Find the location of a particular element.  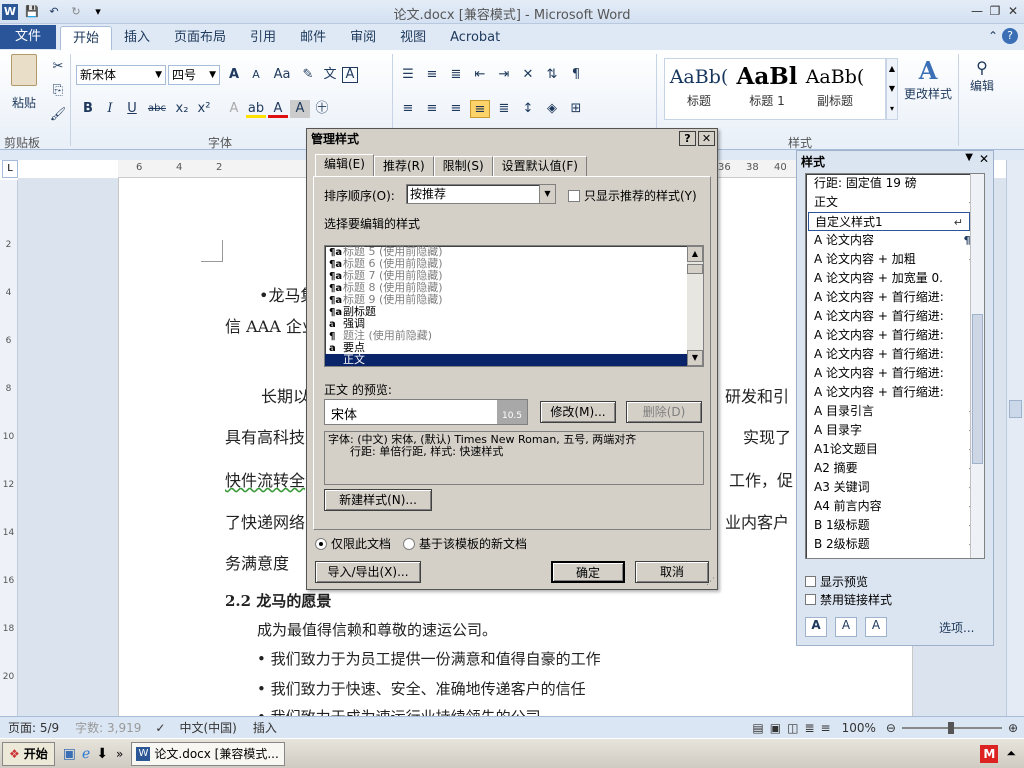

vertical-ruler: 2 4 6 8 10 12 14 16 18 20 is located at coordinates (9, 448).